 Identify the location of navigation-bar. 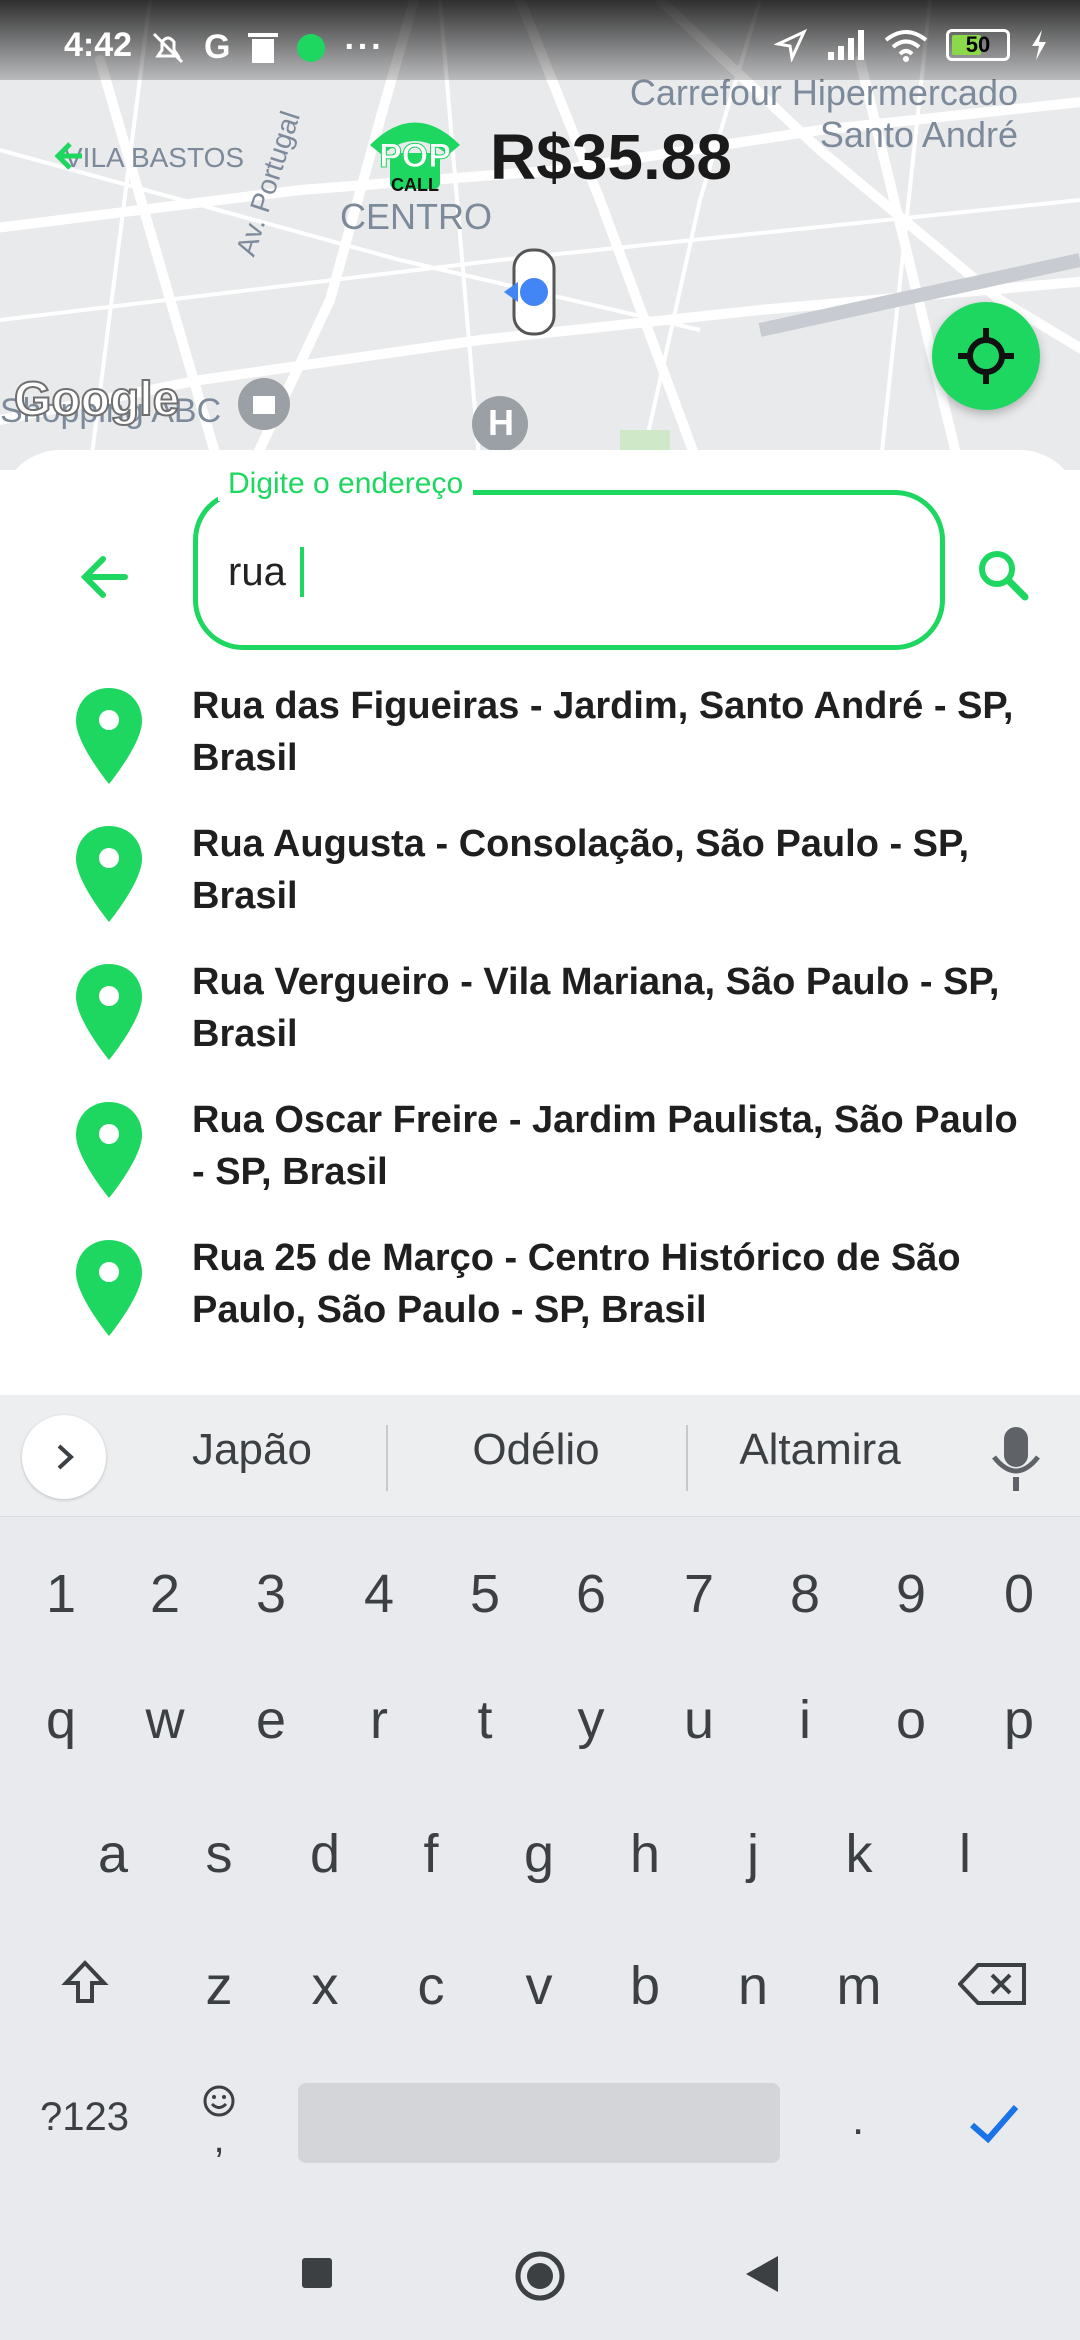
(540, 2275).